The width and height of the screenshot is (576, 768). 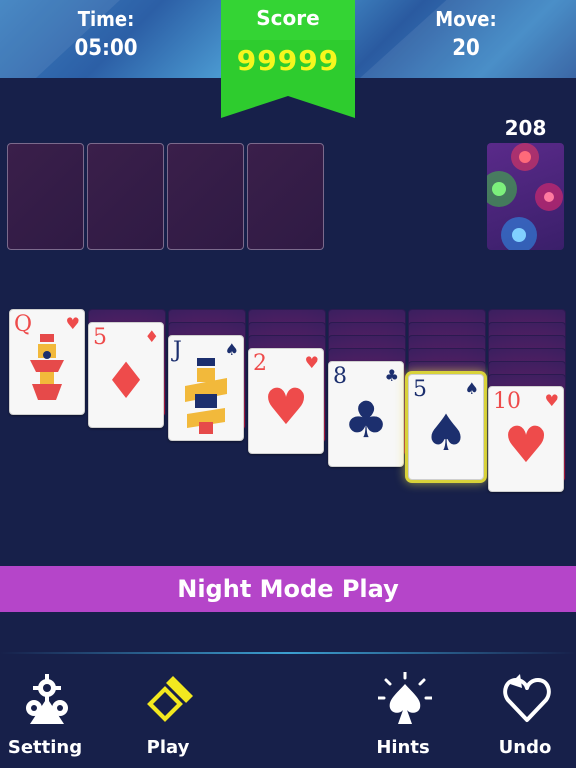 I want to click on card-ten-of-hearts: 10 ♥ ♥, so click(x=526, y=439).